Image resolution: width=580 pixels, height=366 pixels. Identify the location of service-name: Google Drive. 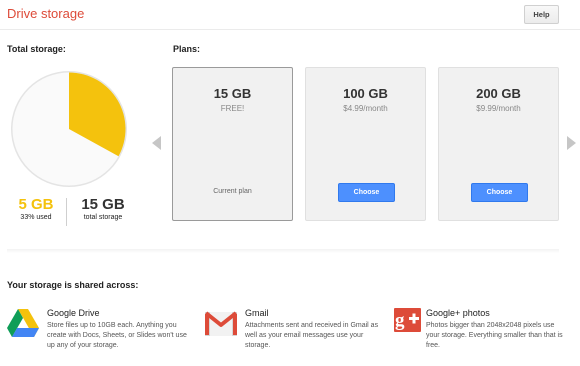
(73, 313).